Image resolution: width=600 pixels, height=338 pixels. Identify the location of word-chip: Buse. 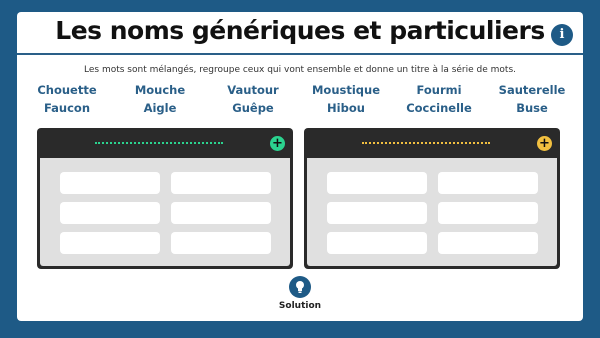
(532, 108).